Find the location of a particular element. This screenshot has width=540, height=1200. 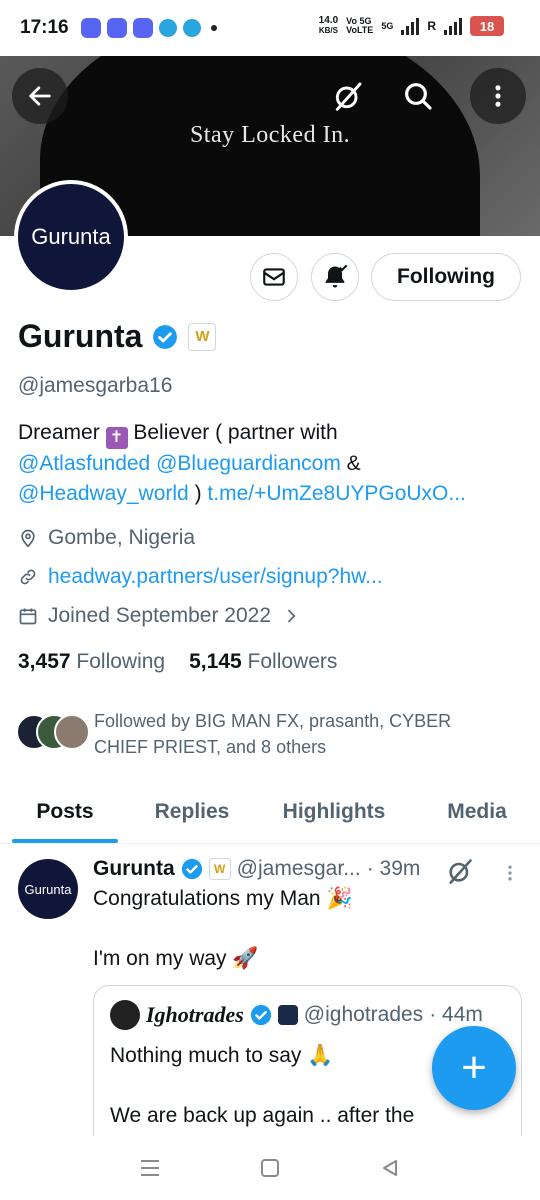

chevron-right-icon is located at coordinates (291, 616).